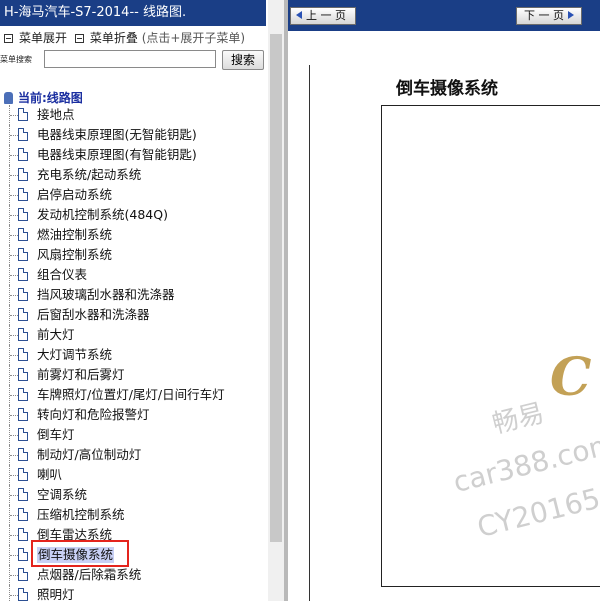  What do you see at coordinates (131, 395) in the screenshot?
I see `tree-item-label: 车牌照灯/位置灯/尾灯/日间行车灯` at bounding box center [131, 395].